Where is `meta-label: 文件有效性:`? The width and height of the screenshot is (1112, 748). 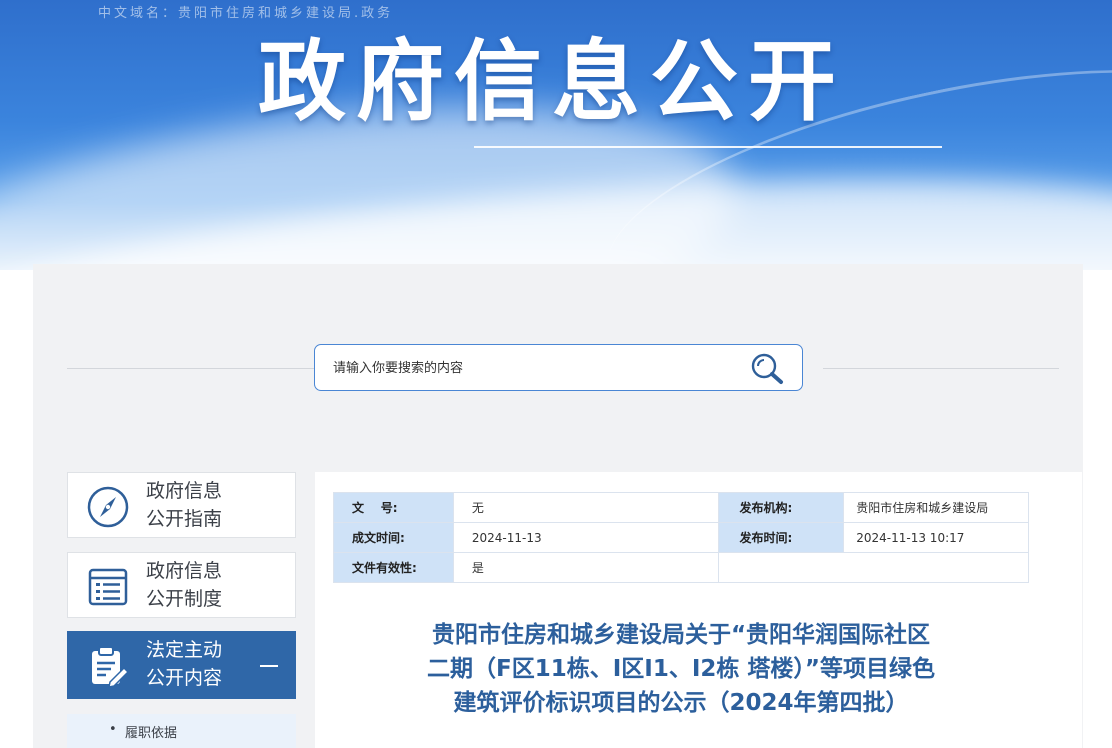
meta-label: 文件有效性: is located at coordinates (393, 567).